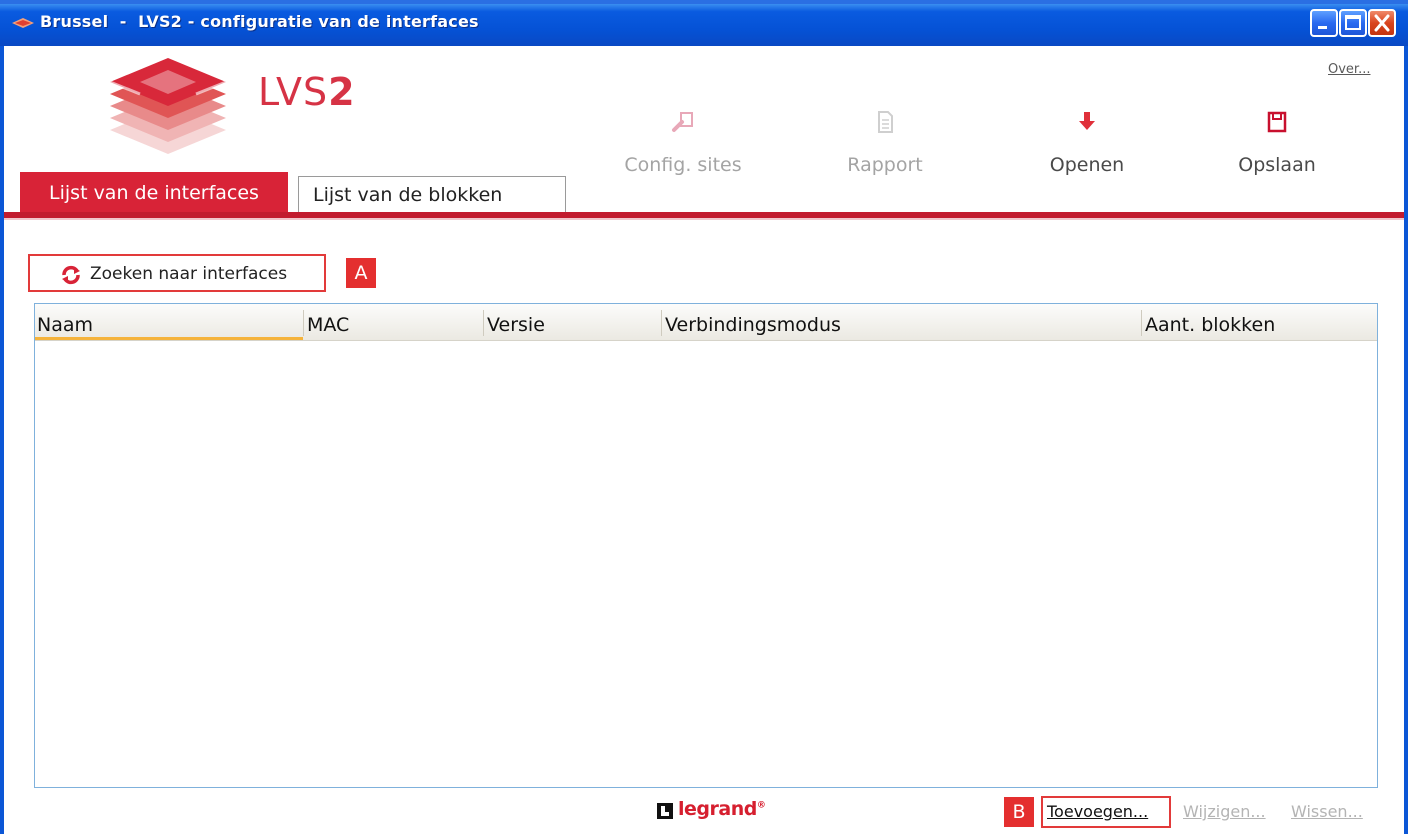  What do you see at coordinates (1324, 23) in the screenshot?
I see `minimize-button` at bounding box center [1324, 23].